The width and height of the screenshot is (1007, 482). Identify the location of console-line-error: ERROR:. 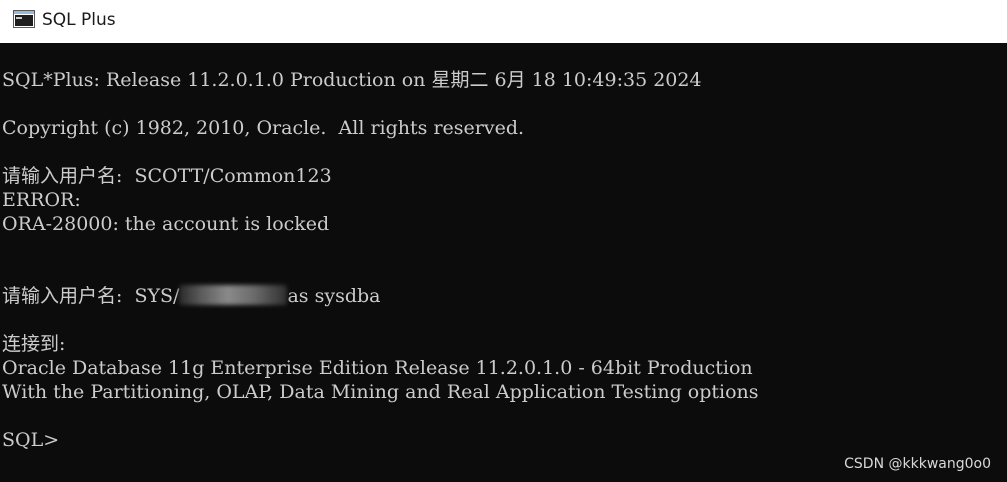
(41, 200).